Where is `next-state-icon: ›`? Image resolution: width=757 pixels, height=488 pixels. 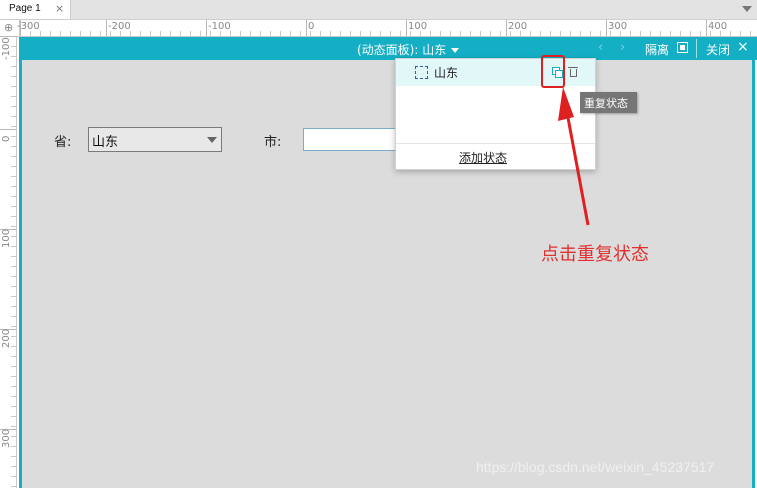
next-state-icon: › is located at coordinates (622, 47).